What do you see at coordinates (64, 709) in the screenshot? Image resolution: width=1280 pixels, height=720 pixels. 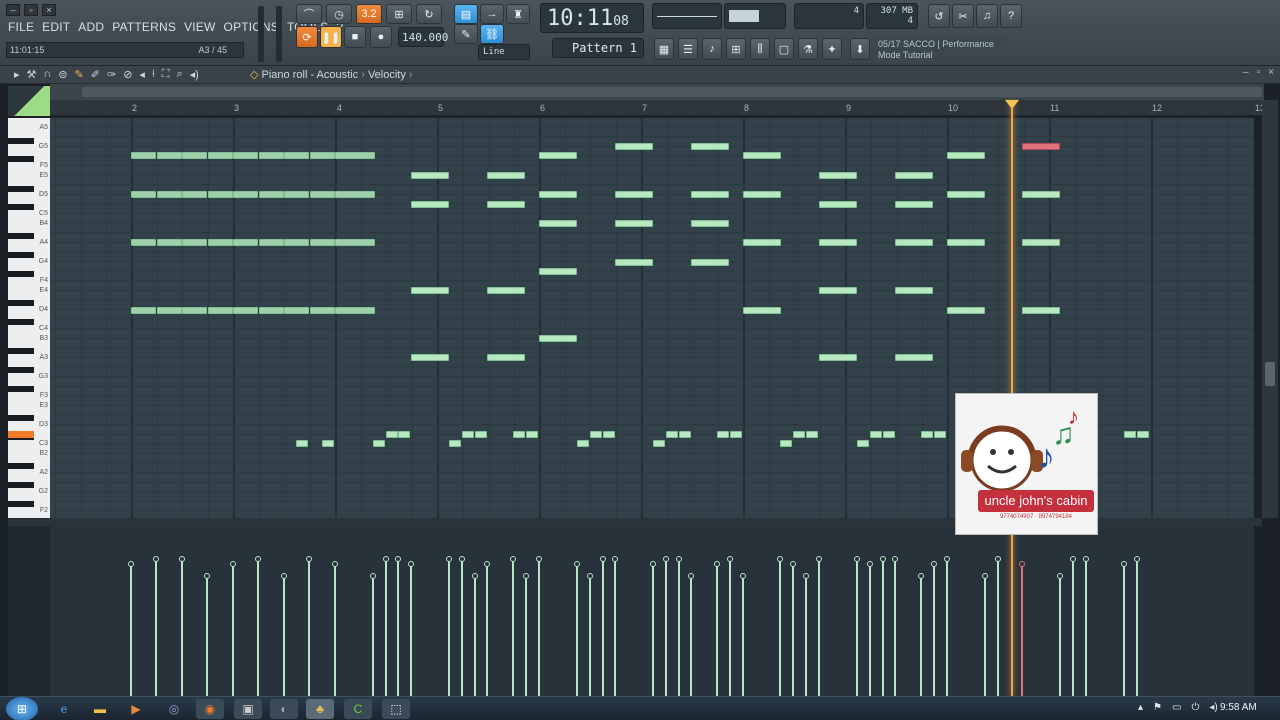 I see `ie-icon: e` at bounding box center [64, 709].